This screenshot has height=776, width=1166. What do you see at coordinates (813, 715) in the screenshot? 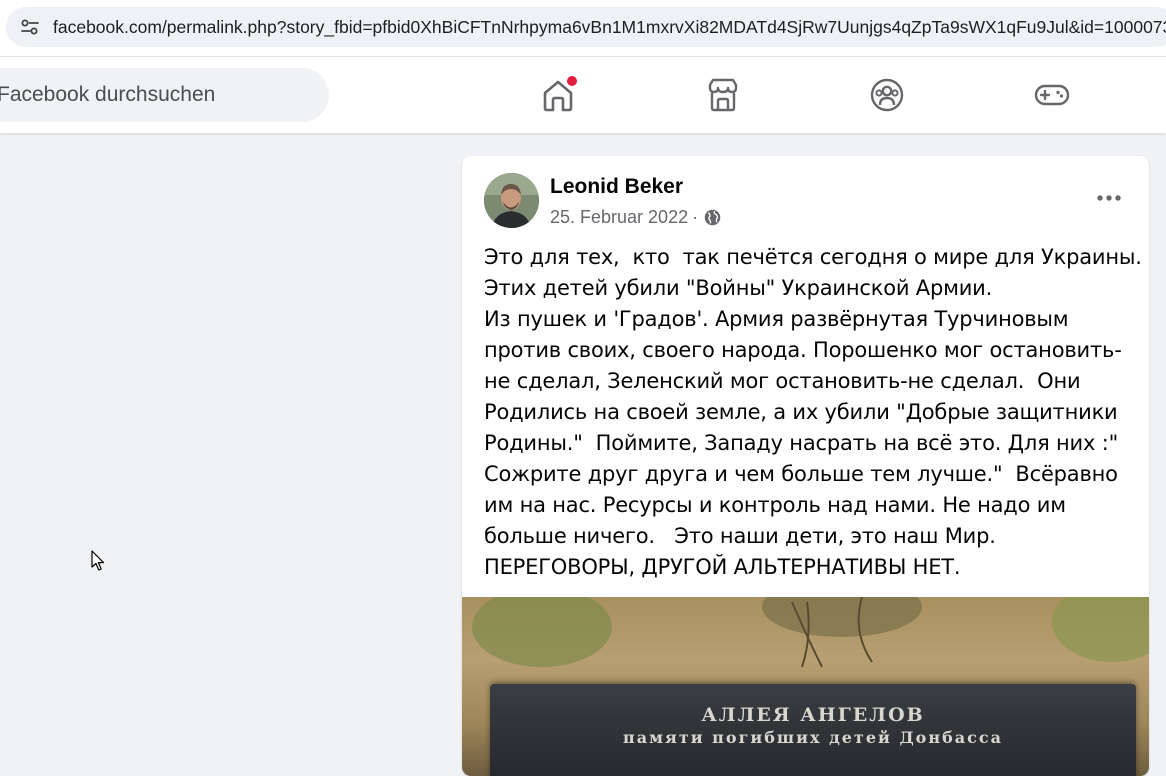
I see `plaque-title: АЛЛЕЯ АНГЕЛОВ` at bounding box center [813, 715].